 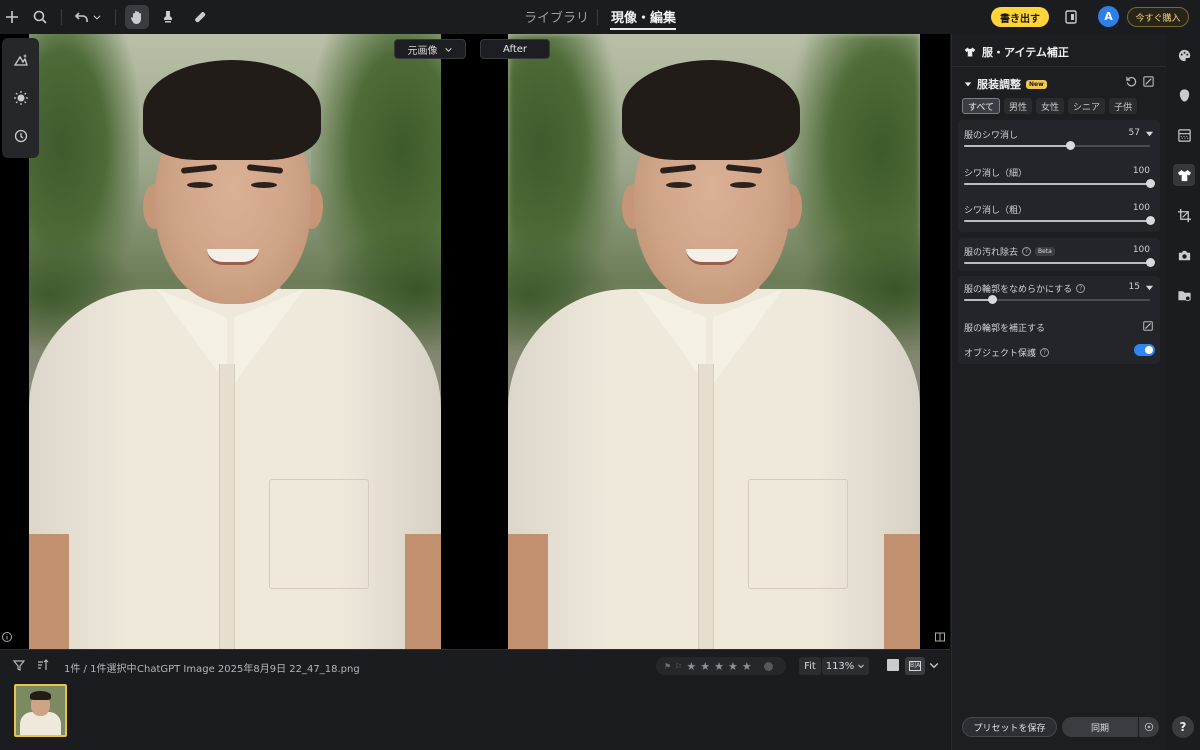 What do you see at coordinates (1158, 17) in the screenshot?
I see `buy-now-button: 今すぐ購入` at bounding box center [1158, 17].